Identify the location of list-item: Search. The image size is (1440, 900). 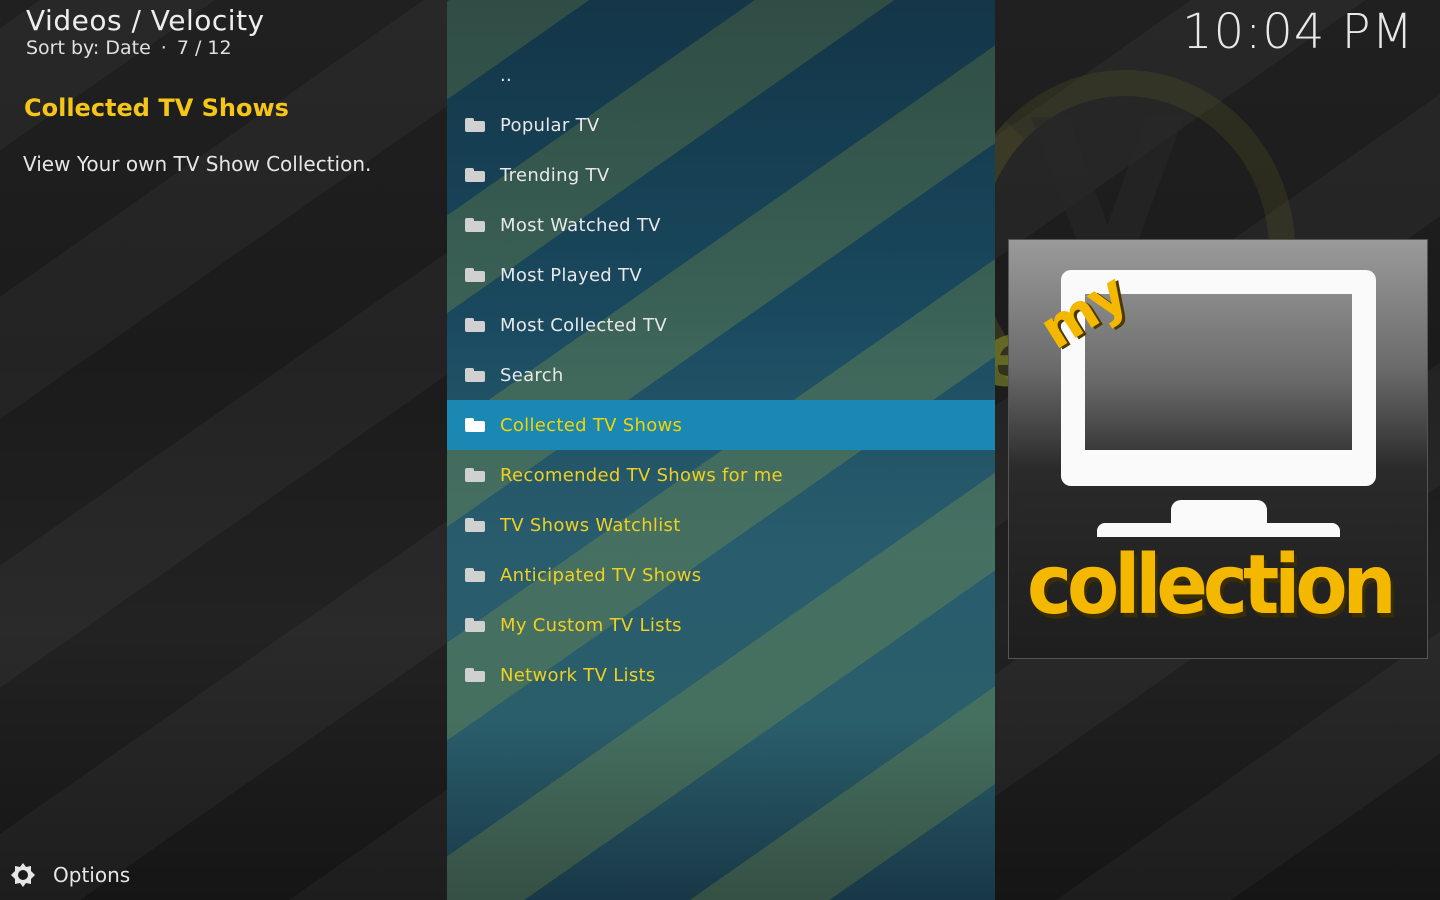
(721, 375).